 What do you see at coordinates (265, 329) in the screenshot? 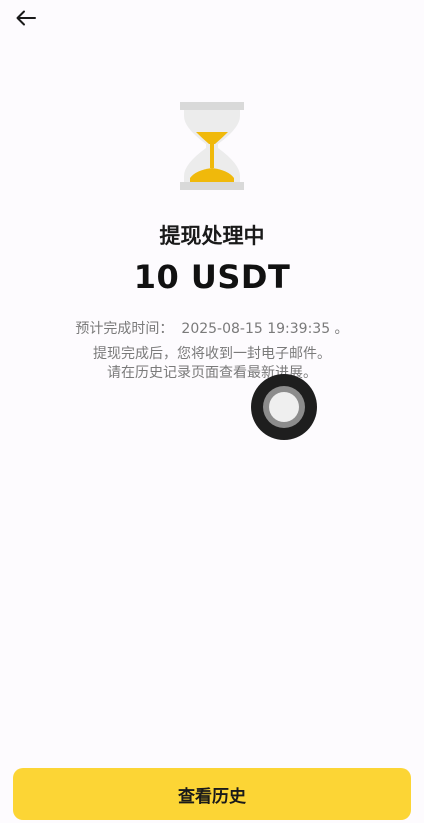
I see `eta-value: 2025-08-15 19:39:35 。` at bounding box center [265, 329].